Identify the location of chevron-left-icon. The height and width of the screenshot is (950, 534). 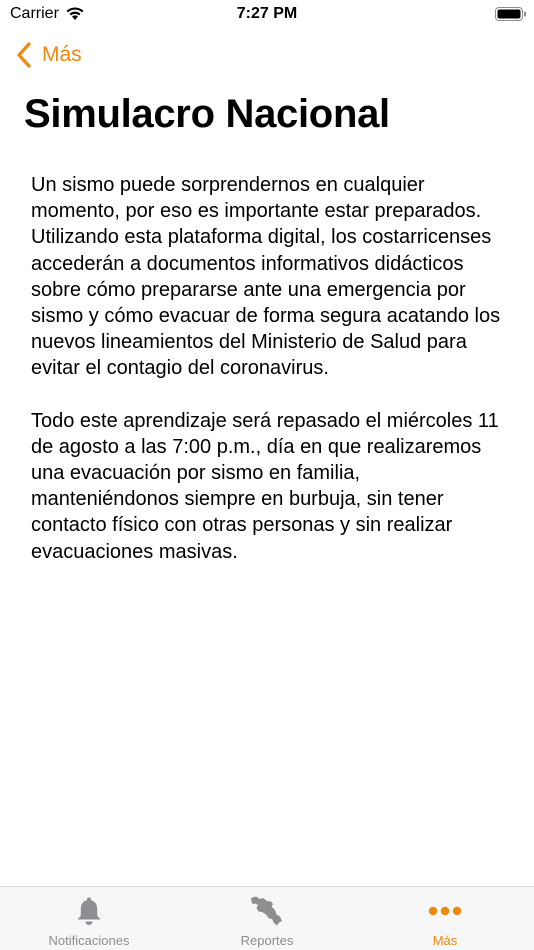
(24, 55).